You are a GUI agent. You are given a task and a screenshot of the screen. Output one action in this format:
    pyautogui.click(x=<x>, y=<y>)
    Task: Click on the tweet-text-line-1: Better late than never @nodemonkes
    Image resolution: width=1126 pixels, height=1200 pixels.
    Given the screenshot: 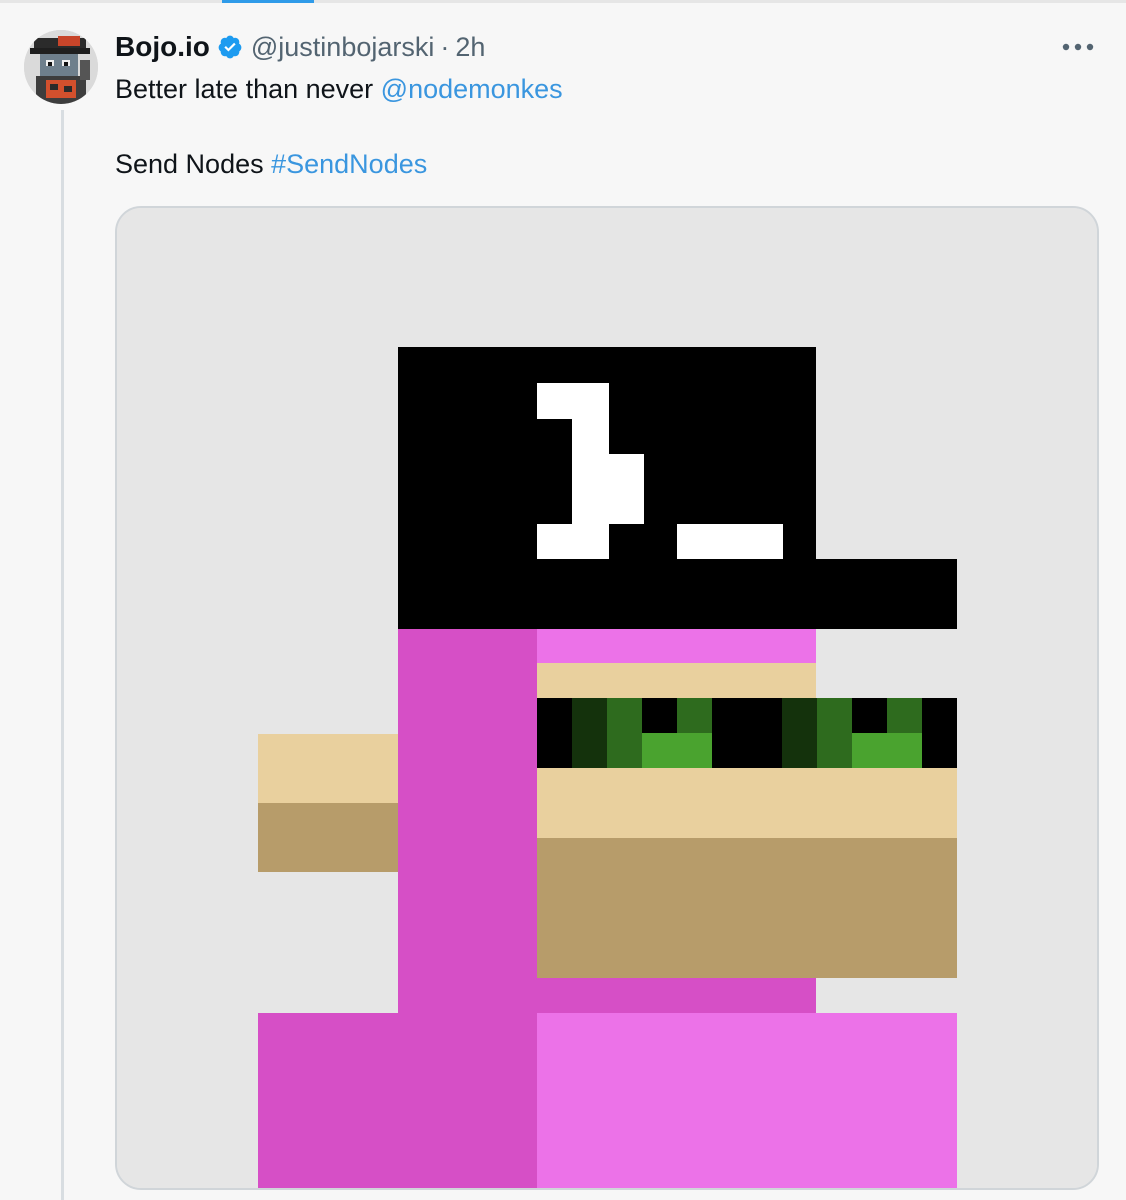 What is the action you would take?
    pyautogui.click(x=339, y=89)
    